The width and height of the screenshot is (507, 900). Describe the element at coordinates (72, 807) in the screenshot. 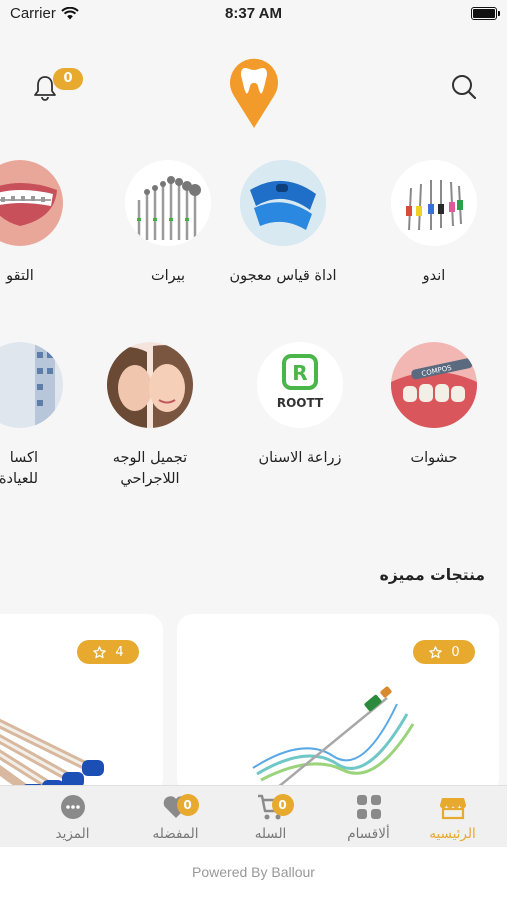

I see `more-icon` at that location.